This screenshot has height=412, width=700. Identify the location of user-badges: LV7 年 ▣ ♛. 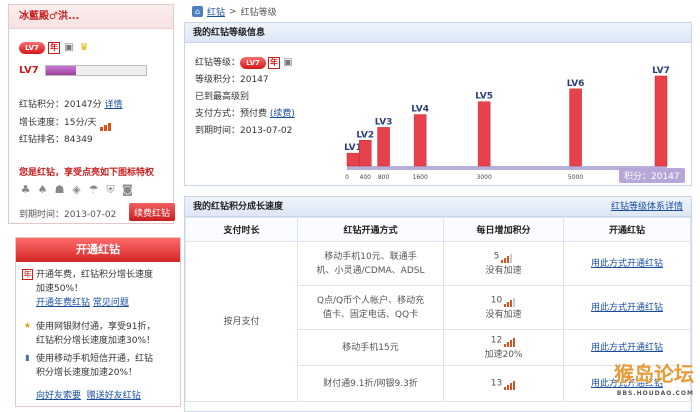
(54, 48).